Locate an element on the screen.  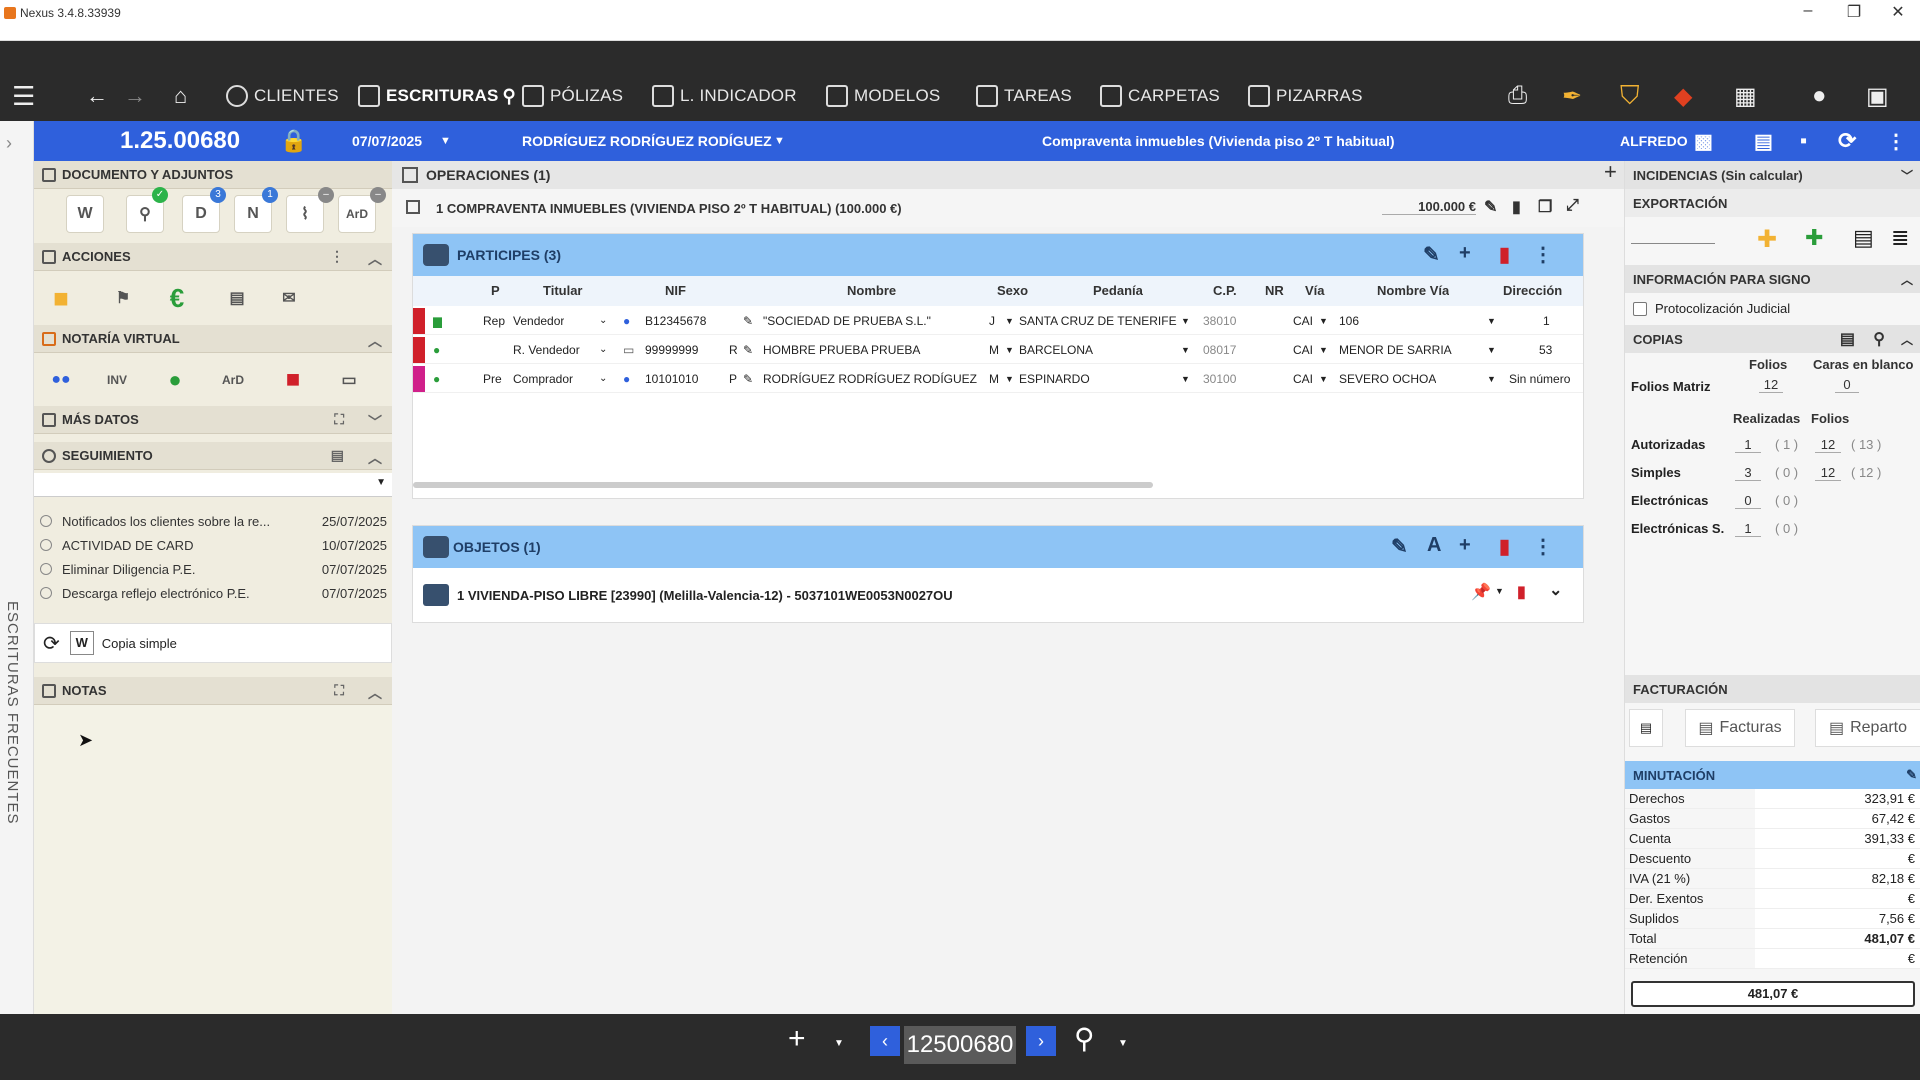
copias-header: COPIAS ▤ ⚲ ︿ is located at coordinates (1772, 339).